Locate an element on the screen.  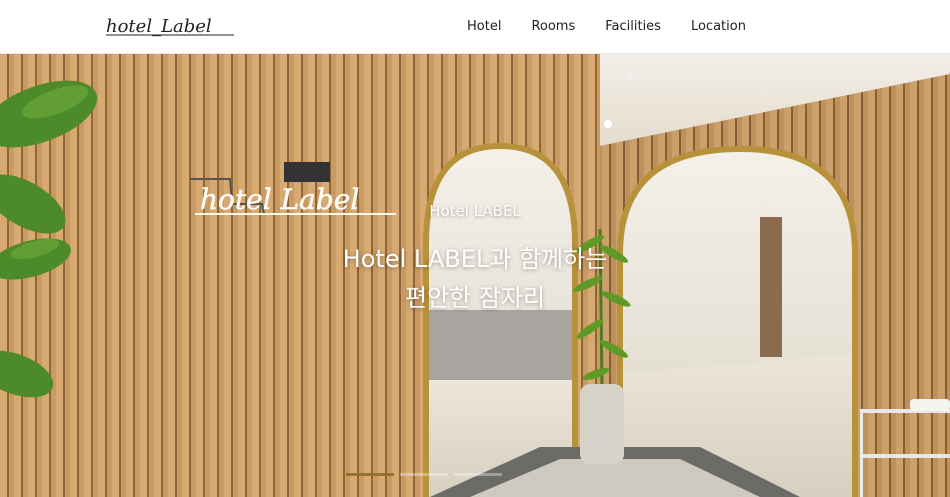
main-nav: Hotel Rooms Facilities Location is located at coordinates (606, 27).